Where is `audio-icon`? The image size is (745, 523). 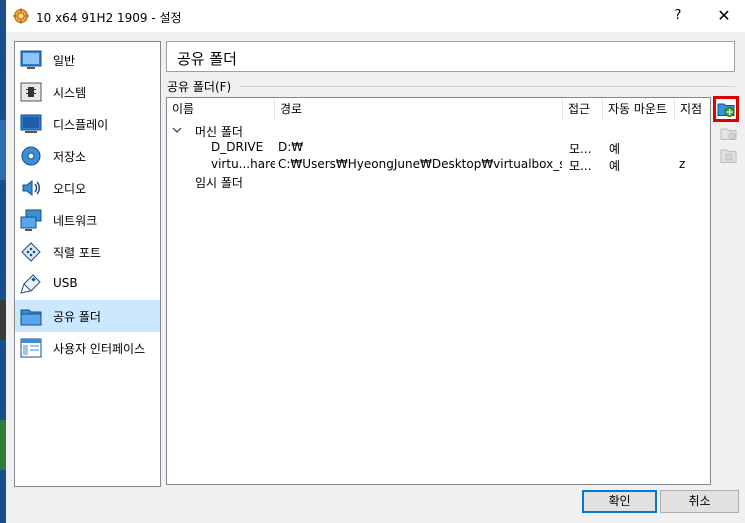 audio-icon is located at coordinates (31, 188).